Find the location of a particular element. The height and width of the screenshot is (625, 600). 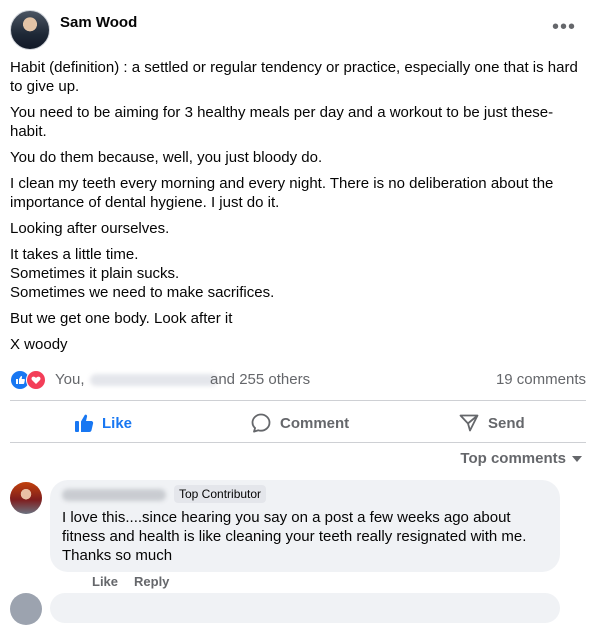

post-line: Sometimes it plain sucks. is located at coordinates (95, 273).